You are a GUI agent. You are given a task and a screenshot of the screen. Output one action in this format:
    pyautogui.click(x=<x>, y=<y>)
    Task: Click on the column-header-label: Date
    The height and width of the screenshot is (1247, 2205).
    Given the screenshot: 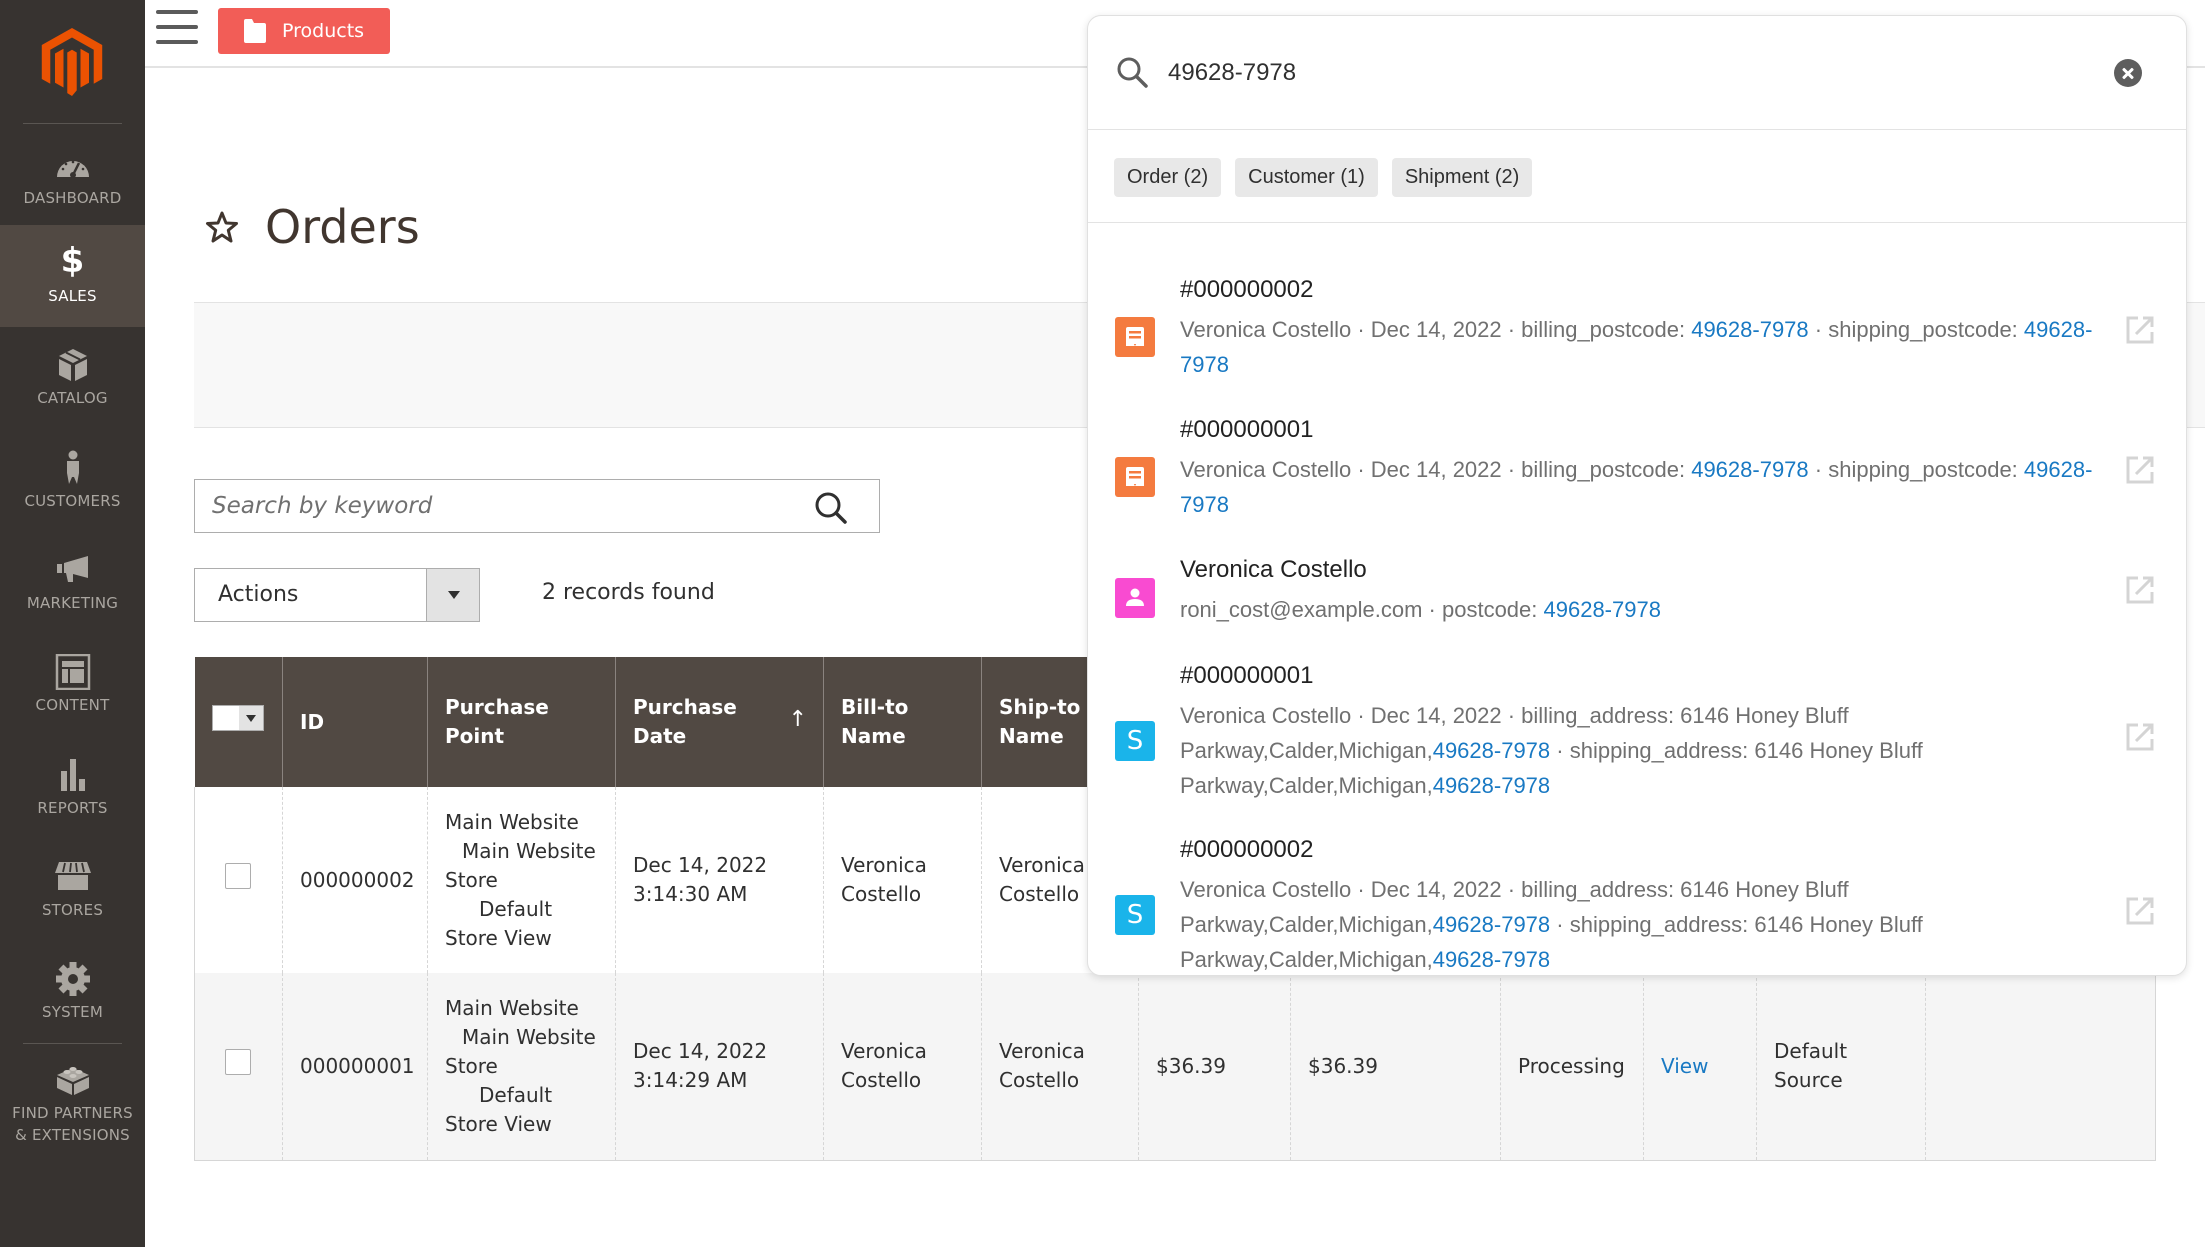 What is the action you would take?
    pyautogui.click(x=660, y=736)
    